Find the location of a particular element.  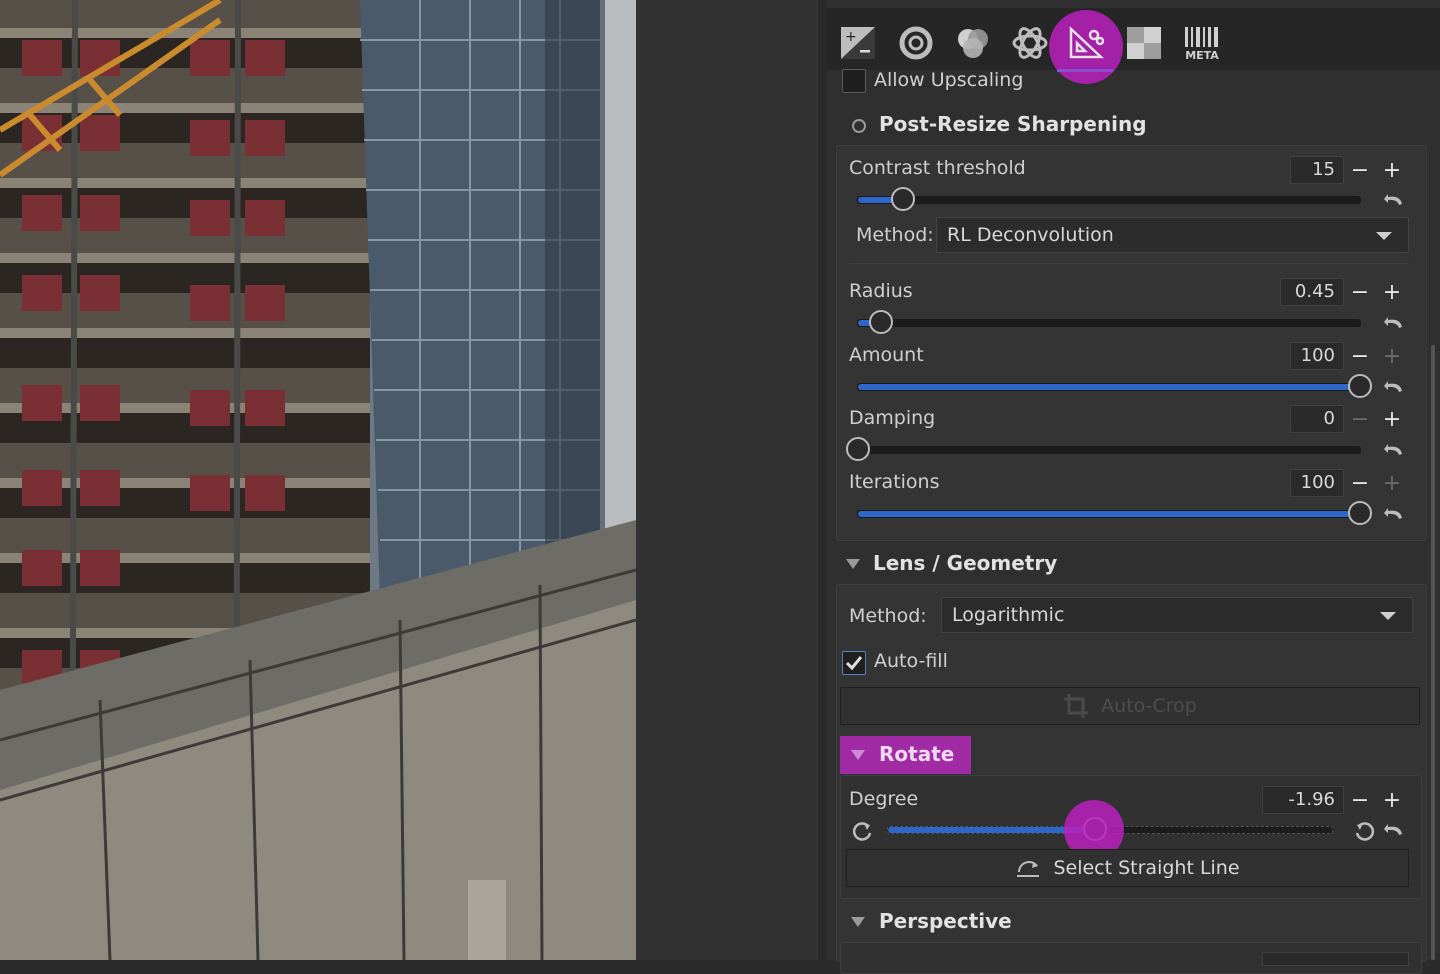

degree-slider is located at coordinates (1110, 829).